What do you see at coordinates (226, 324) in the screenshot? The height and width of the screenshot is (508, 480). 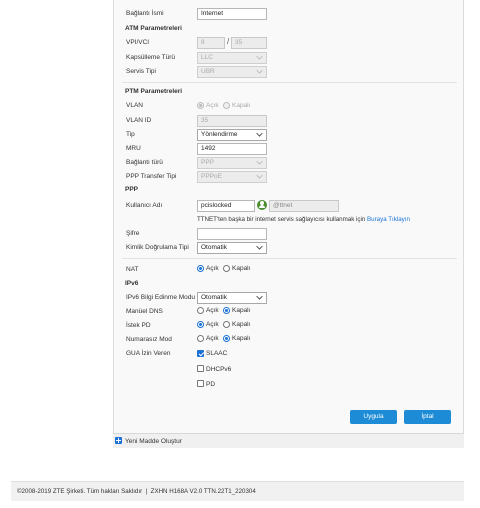 I see `request-pd-off-radio` at bounding box center [226, 324].